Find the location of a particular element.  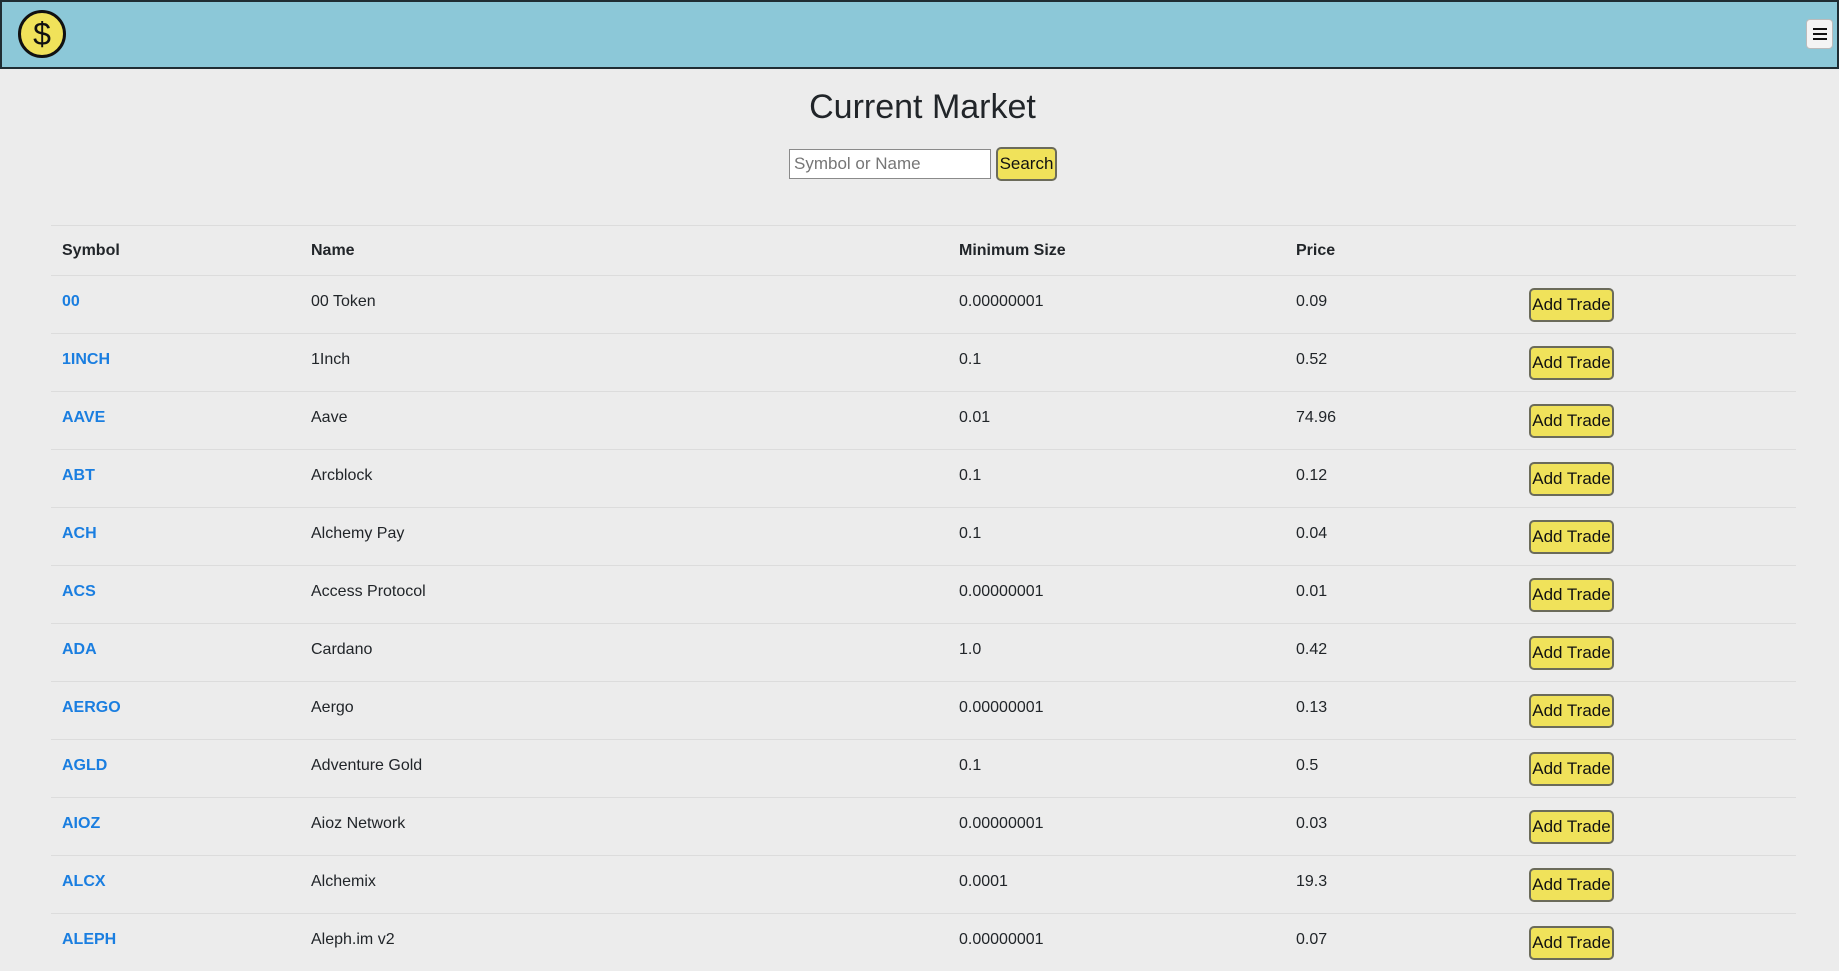

name-cell: Access Protocol is located at coordinates (368, 591).